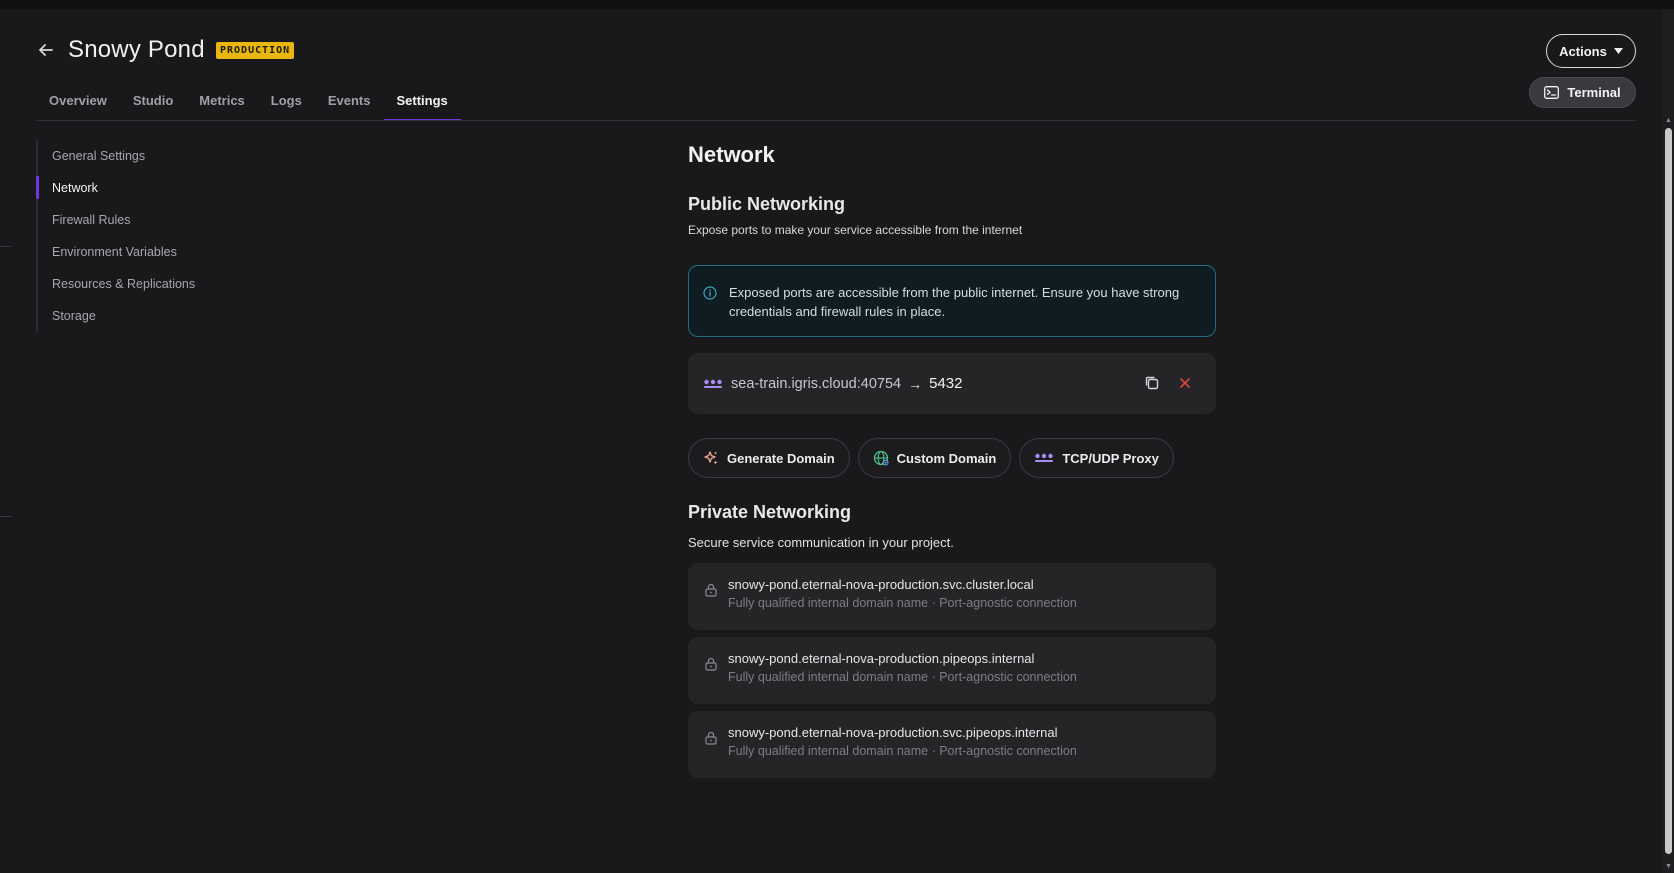  I want to click on custom-domain-button: Custom Domain, so click(934, 458).